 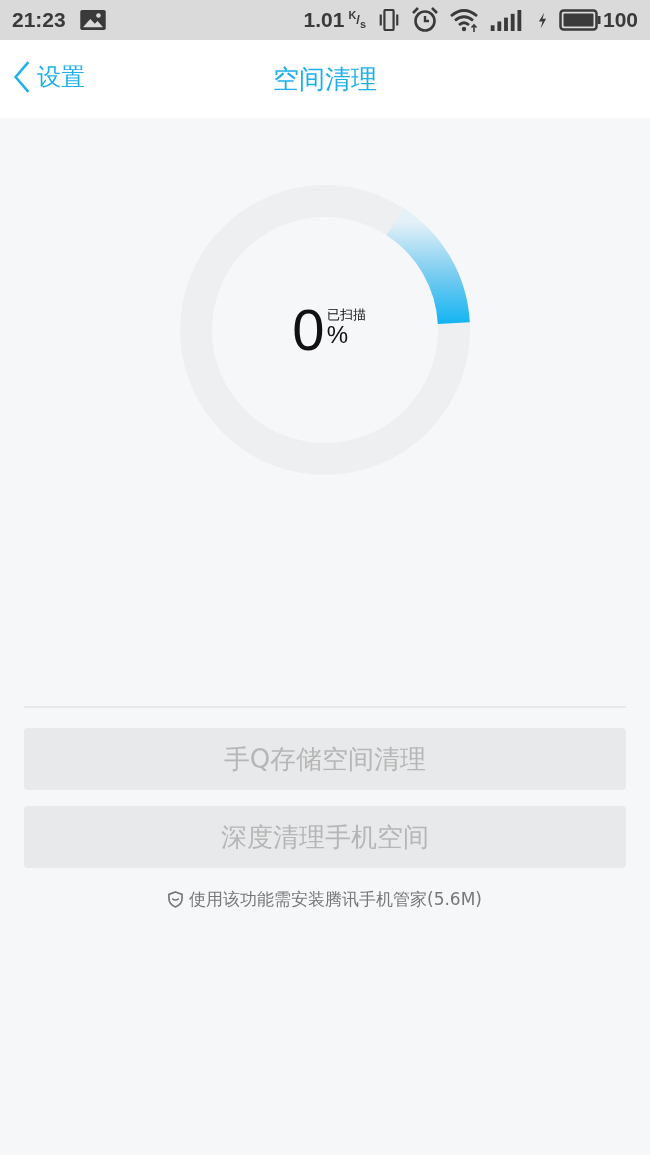 I want to click on requirement-note: 使用该功能需安装腾讯手机管家(5.6M), so click(x=335, y=899).